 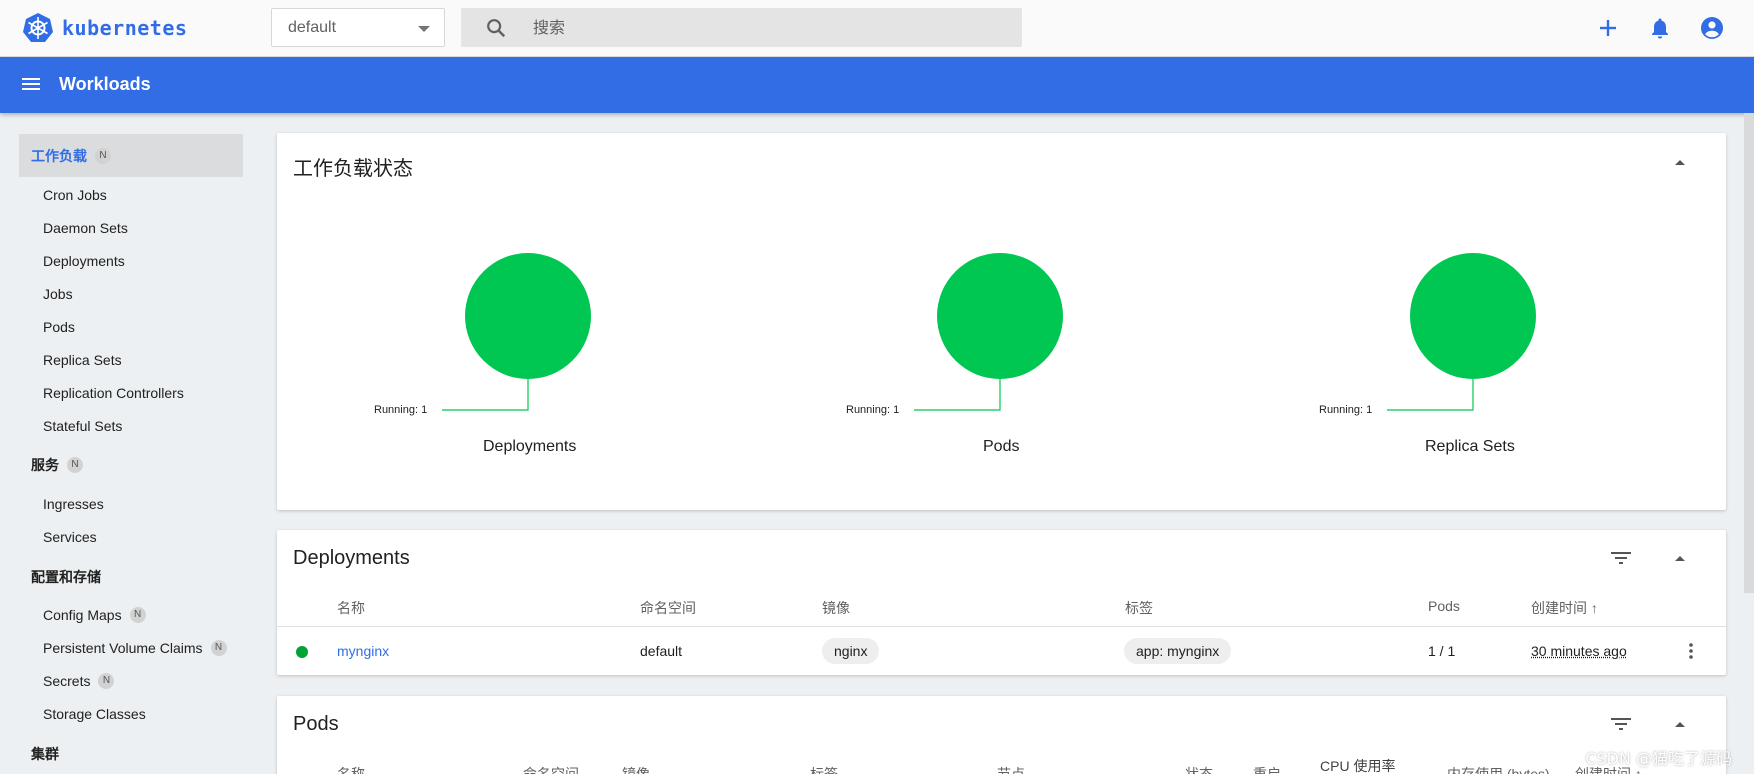 I want to click on column-header-labels: 标签, so click(x=1139, y=608).